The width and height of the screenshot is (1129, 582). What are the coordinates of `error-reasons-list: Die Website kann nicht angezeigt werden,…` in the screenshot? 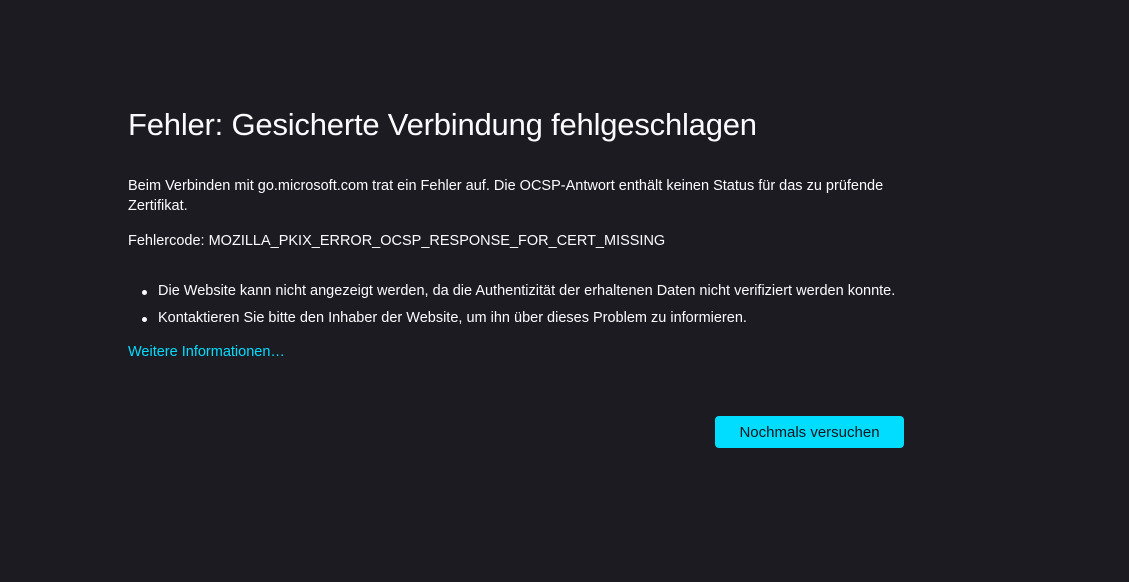 It's located at (516, 304).